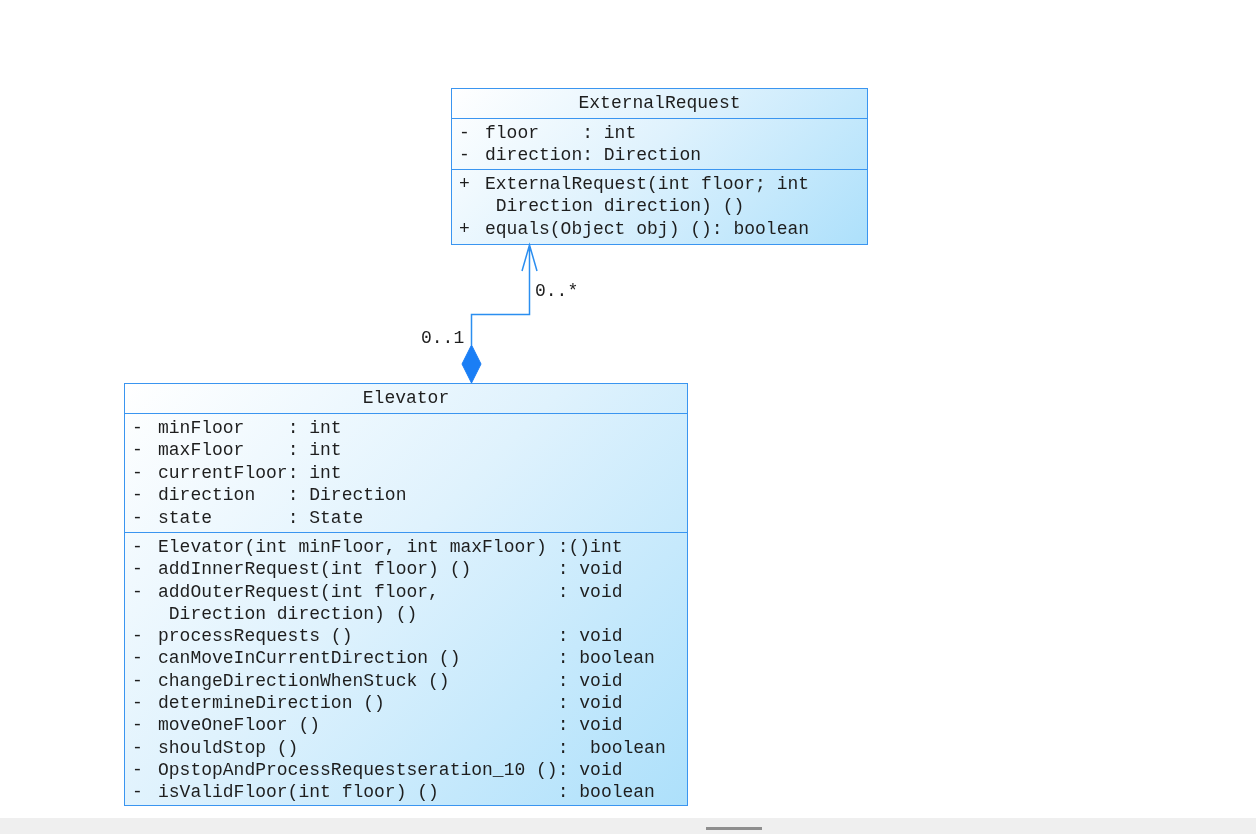  Describe the element at coordinates (734, 828) in the screenshot. I see `scrollbar-thumb` at that location.